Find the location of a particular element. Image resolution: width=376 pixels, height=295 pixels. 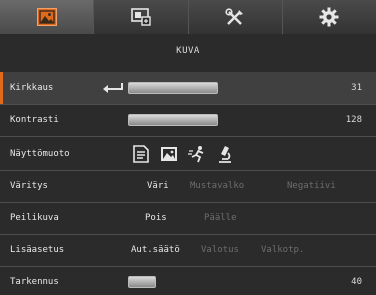

sharpness-slider is located at coordinates (142, 282).